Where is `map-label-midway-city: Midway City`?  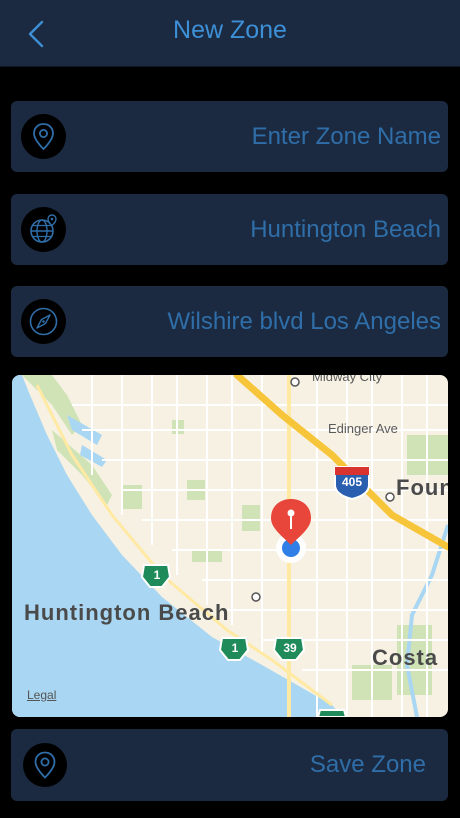 map-label-midway-city: Midway City is located at coordinates (347, 379).